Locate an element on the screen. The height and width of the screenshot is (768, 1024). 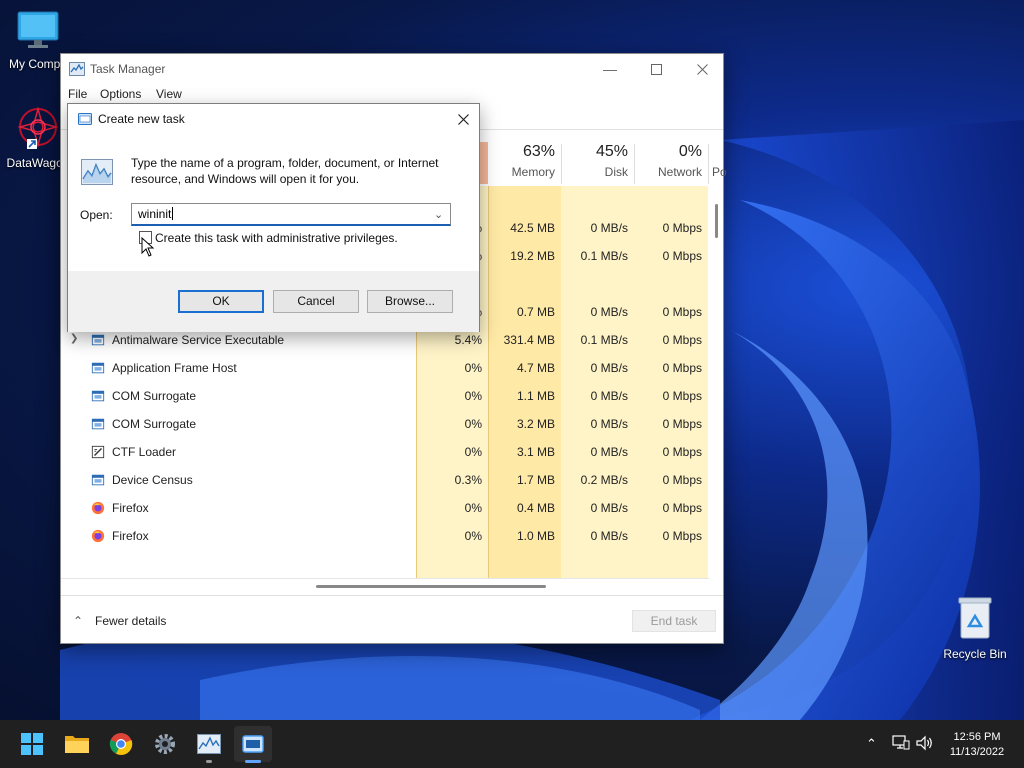
close-button is located at coordinates (702, 69).